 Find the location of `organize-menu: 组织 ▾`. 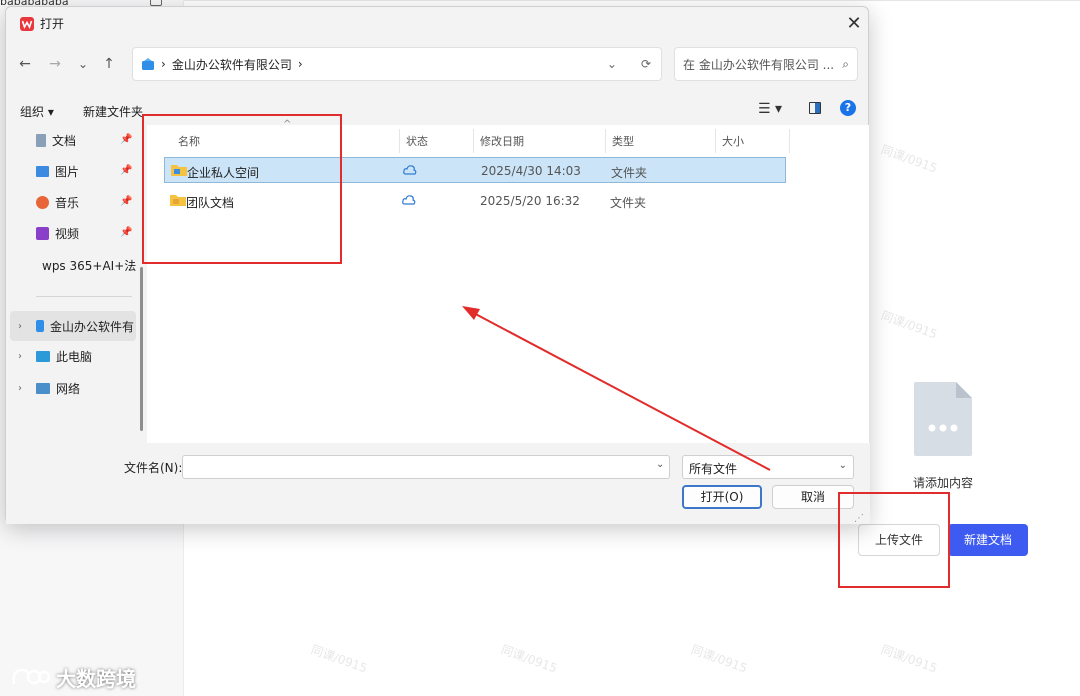

organize-menu: 组织 ▾ is located at coordinates (37, 111).